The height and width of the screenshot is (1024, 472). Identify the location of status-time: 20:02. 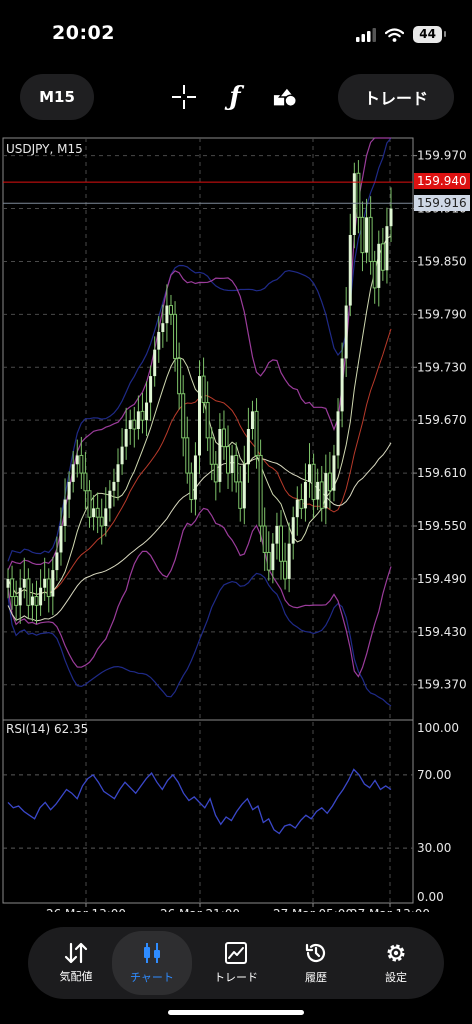
(83, 33).